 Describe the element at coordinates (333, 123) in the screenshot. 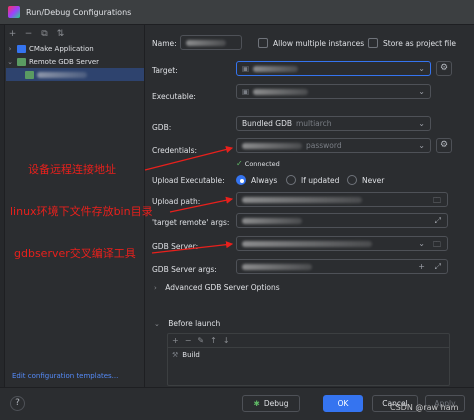

I see `gdb-select: Bundled GDB multiarch ⌄` at that location.